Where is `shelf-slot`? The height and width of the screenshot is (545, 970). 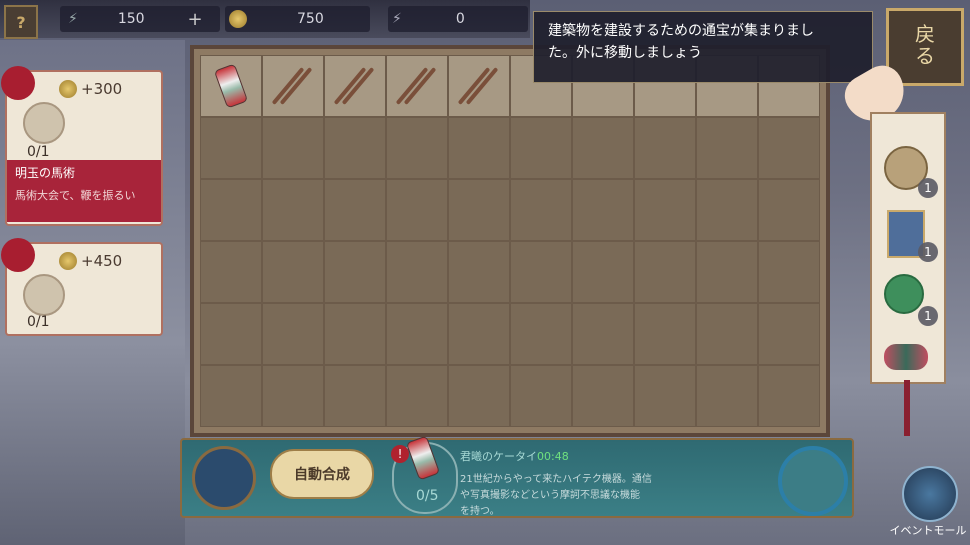
shelf-slot is located at coordinates (908, 358).